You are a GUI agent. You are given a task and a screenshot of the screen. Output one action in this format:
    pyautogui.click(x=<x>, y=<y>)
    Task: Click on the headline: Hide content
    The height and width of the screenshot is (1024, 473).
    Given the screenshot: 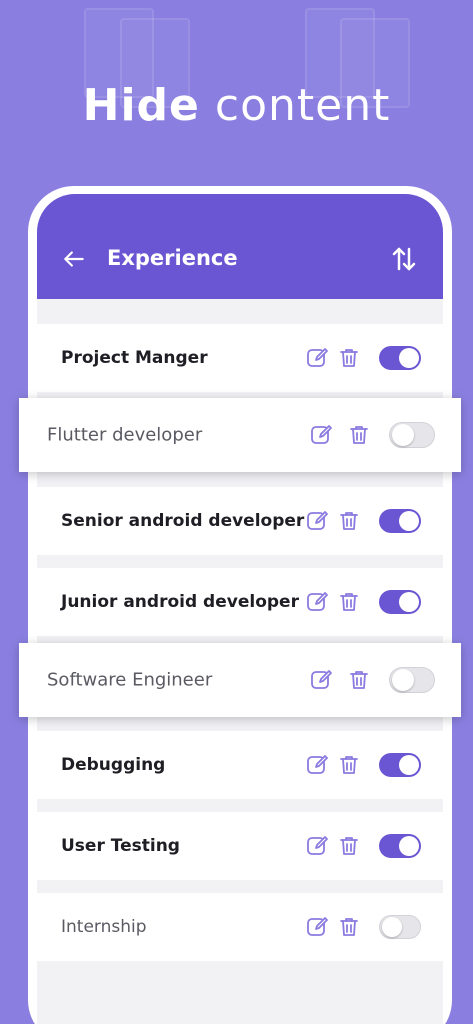 What is the action you would take?
    pyautogui.click(x=236, y=105)
    